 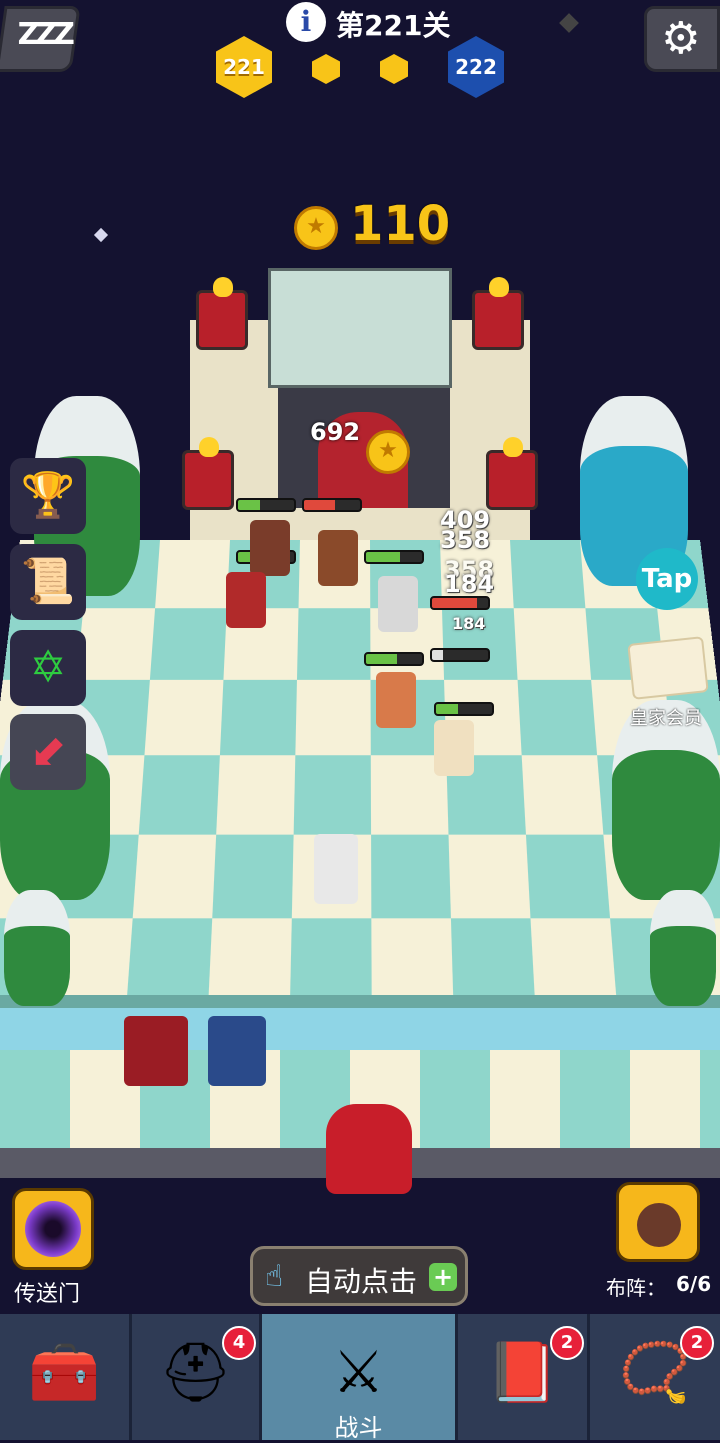 I want to click on quest-scroll-button: 📜, so click(x=48, y=582).